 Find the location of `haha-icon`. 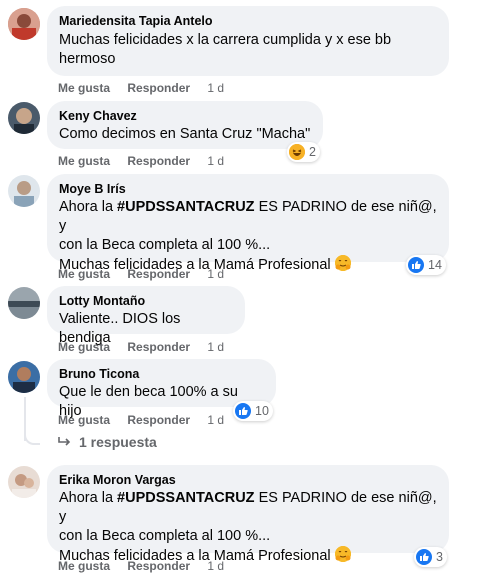

haha-icon is located at coordinates (297, 152).